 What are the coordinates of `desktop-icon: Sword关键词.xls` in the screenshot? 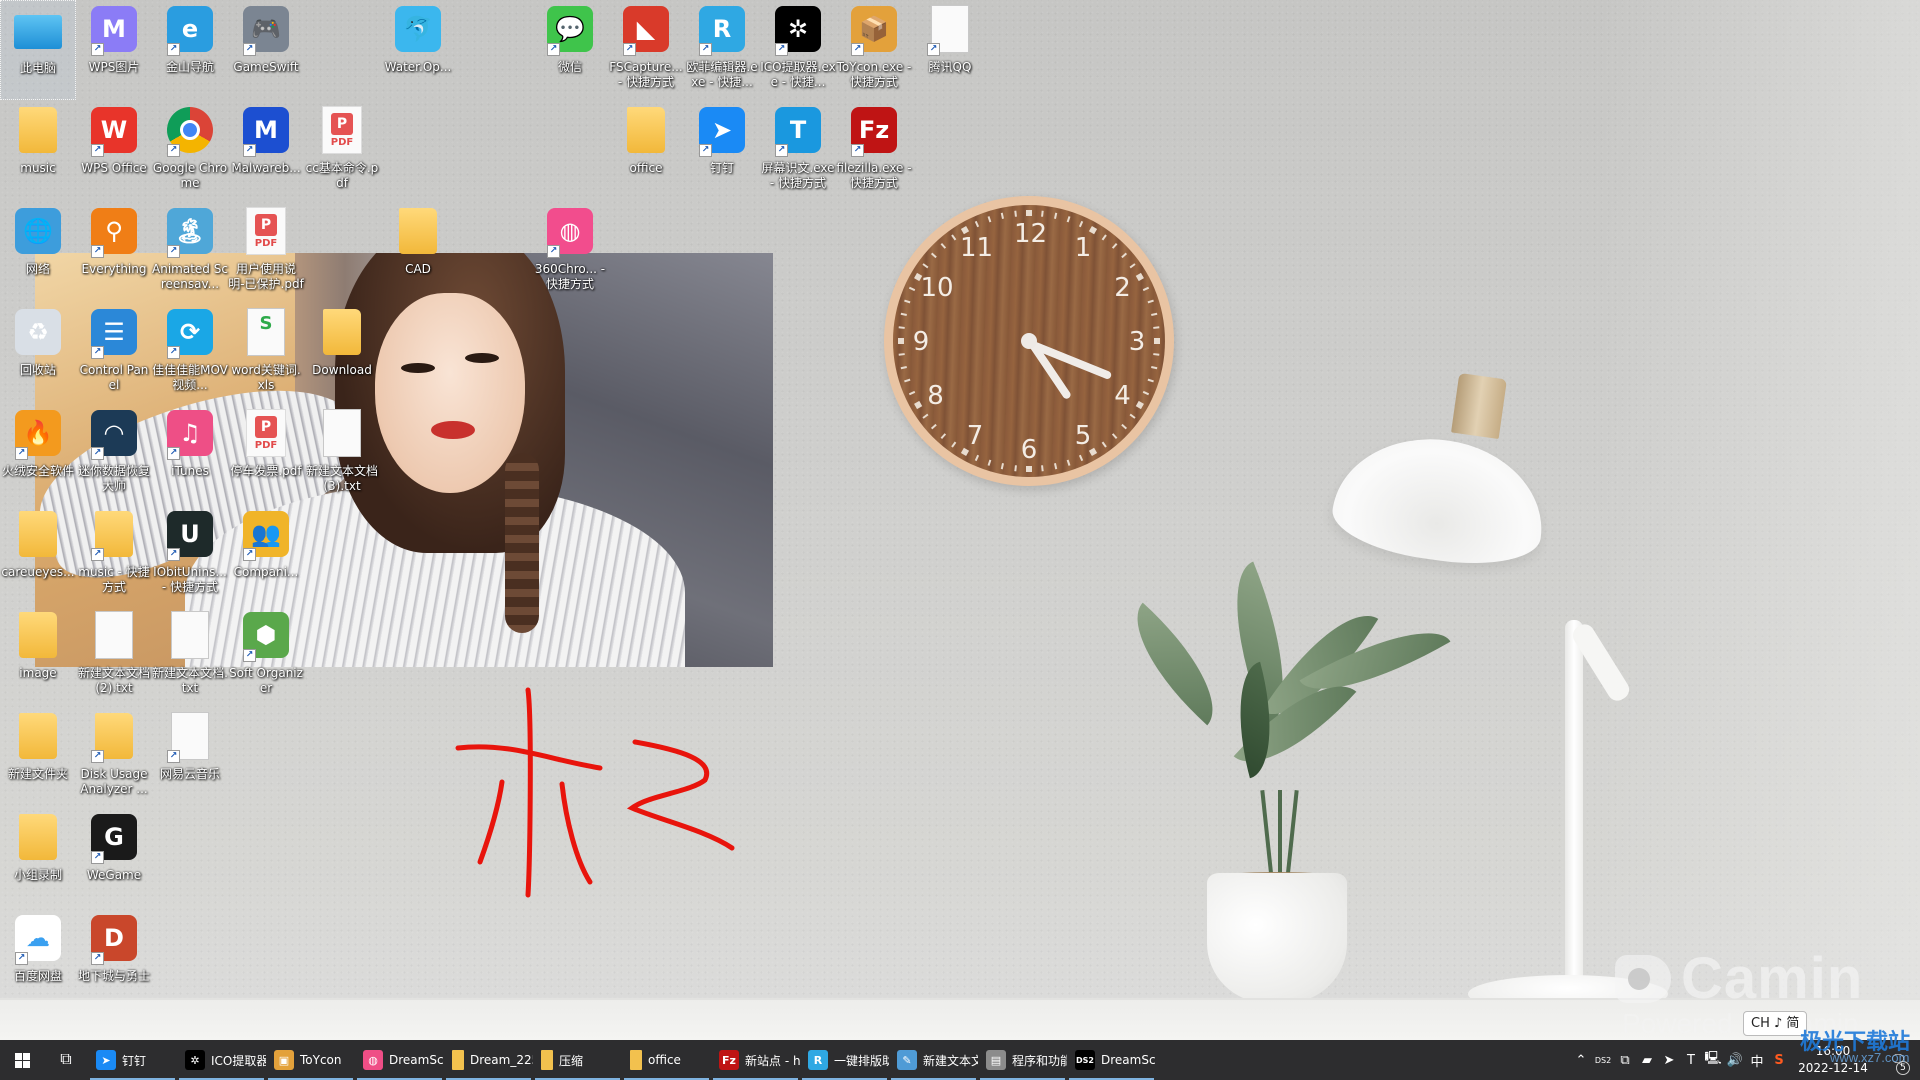 It's located at (266, 353).